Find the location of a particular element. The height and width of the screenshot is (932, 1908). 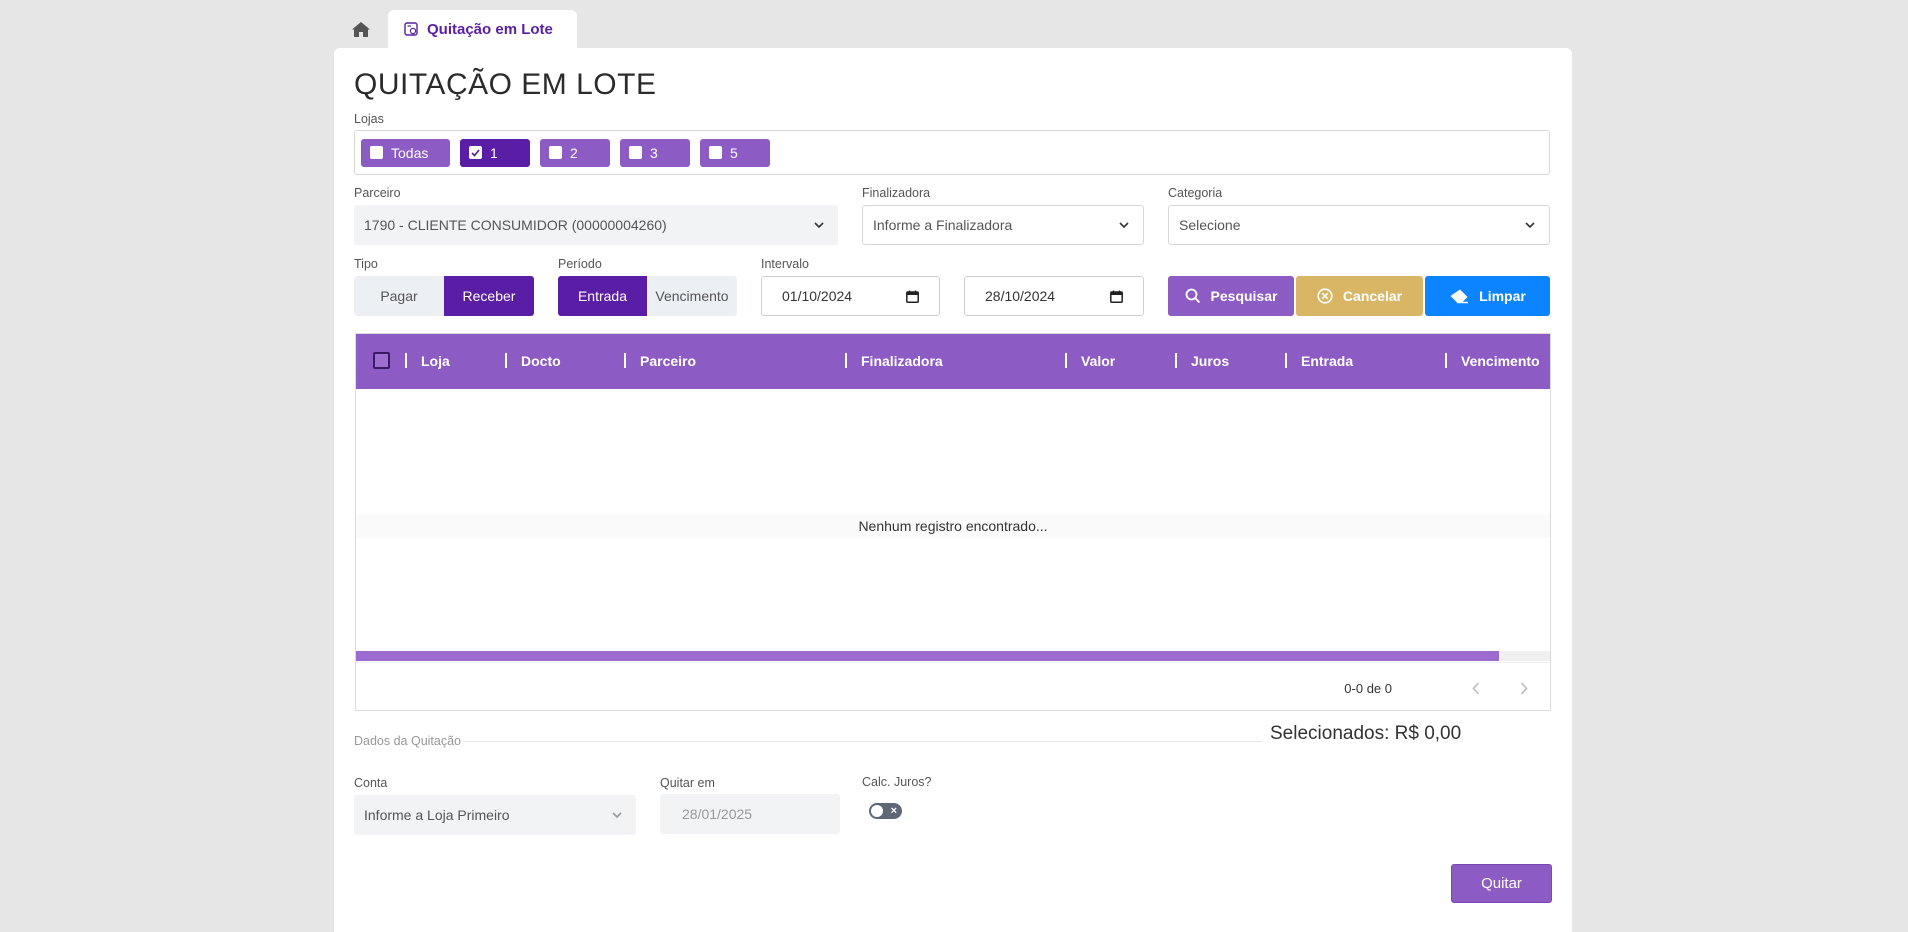

loja-chip-3: 3 is located at coordinates (655, 152).